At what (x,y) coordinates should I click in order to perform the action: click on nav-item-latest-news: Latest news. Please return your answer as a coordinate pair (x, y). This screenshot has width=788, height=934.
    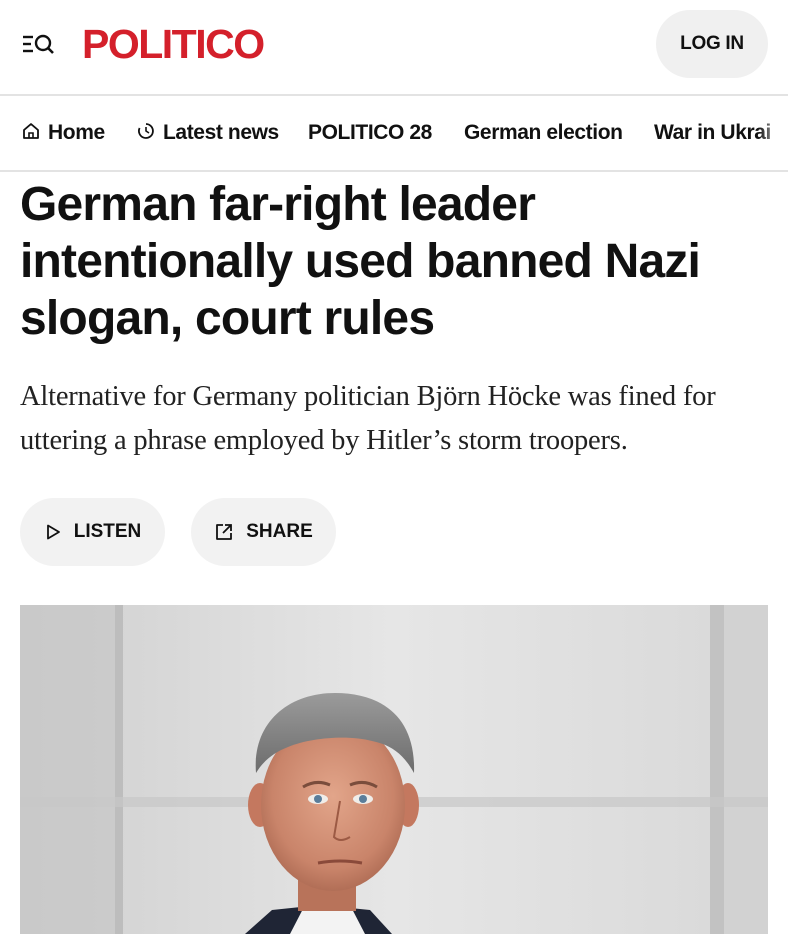
    Looking at the image, I should click on (208, 133).